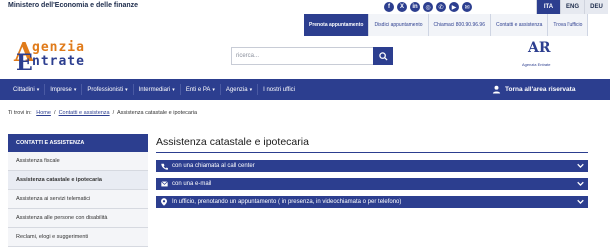  What do you see at coordinates (24, 63) in the screenshot?
I see `logo-letter-e: E` at bounding box center [24, 63].